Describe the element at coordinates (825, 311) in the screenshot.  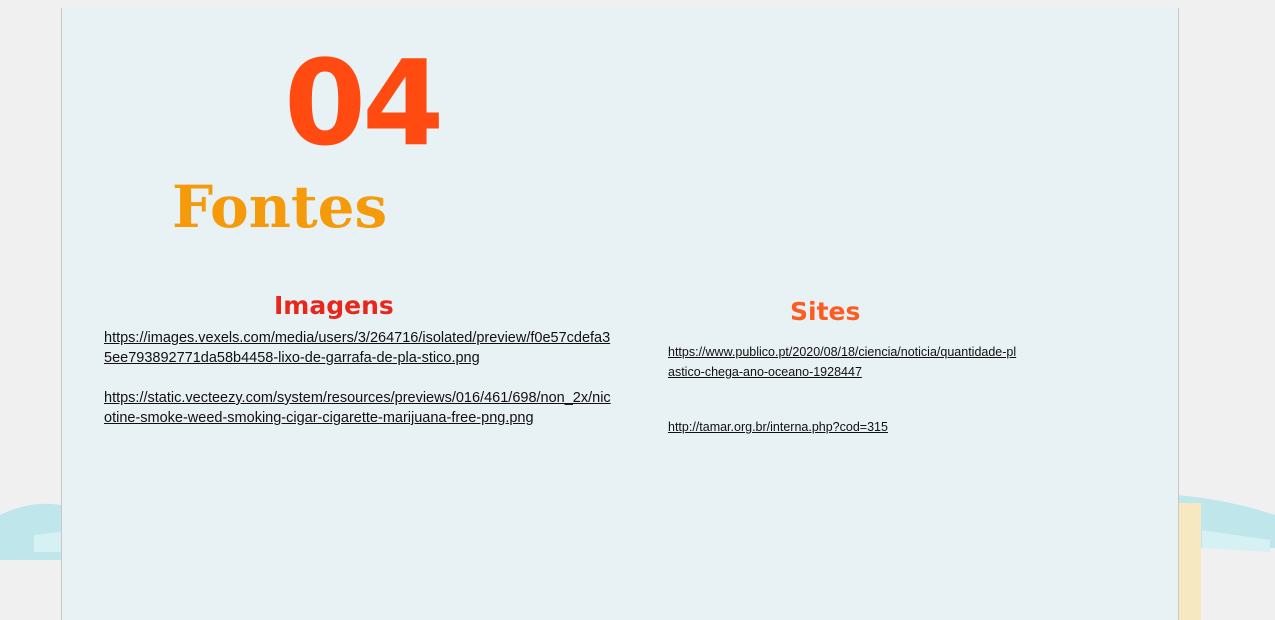
I see `sites-heading: Sites` at that location.